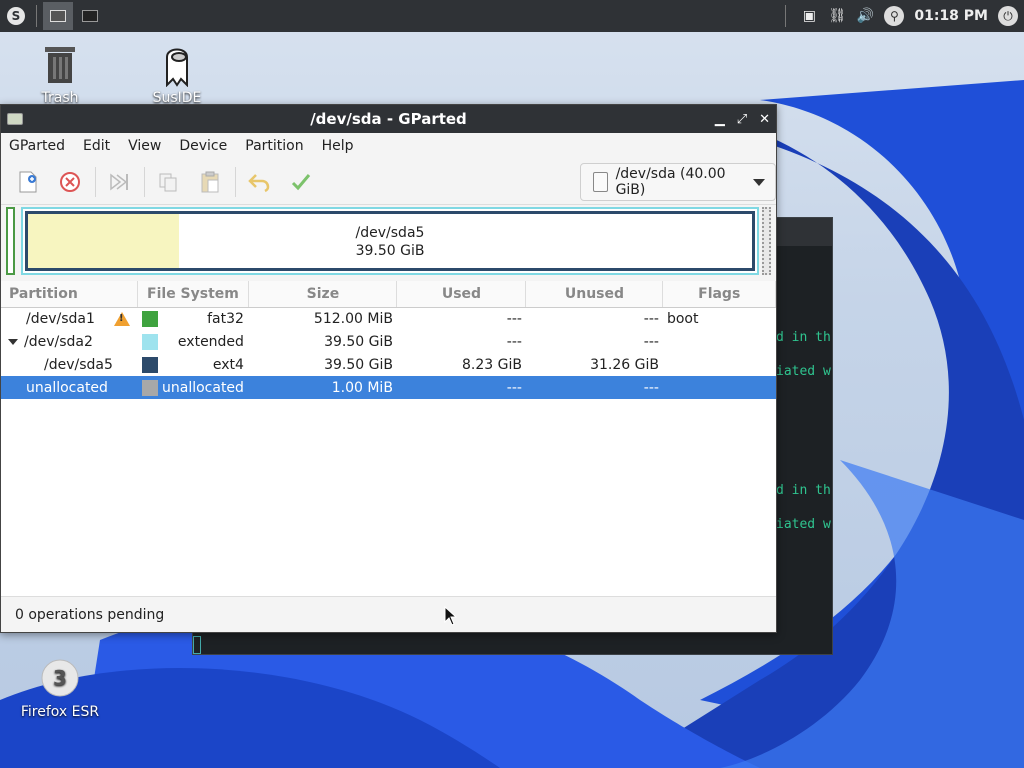  I want to click on volume-icon: 🔊, so click(865, 16).